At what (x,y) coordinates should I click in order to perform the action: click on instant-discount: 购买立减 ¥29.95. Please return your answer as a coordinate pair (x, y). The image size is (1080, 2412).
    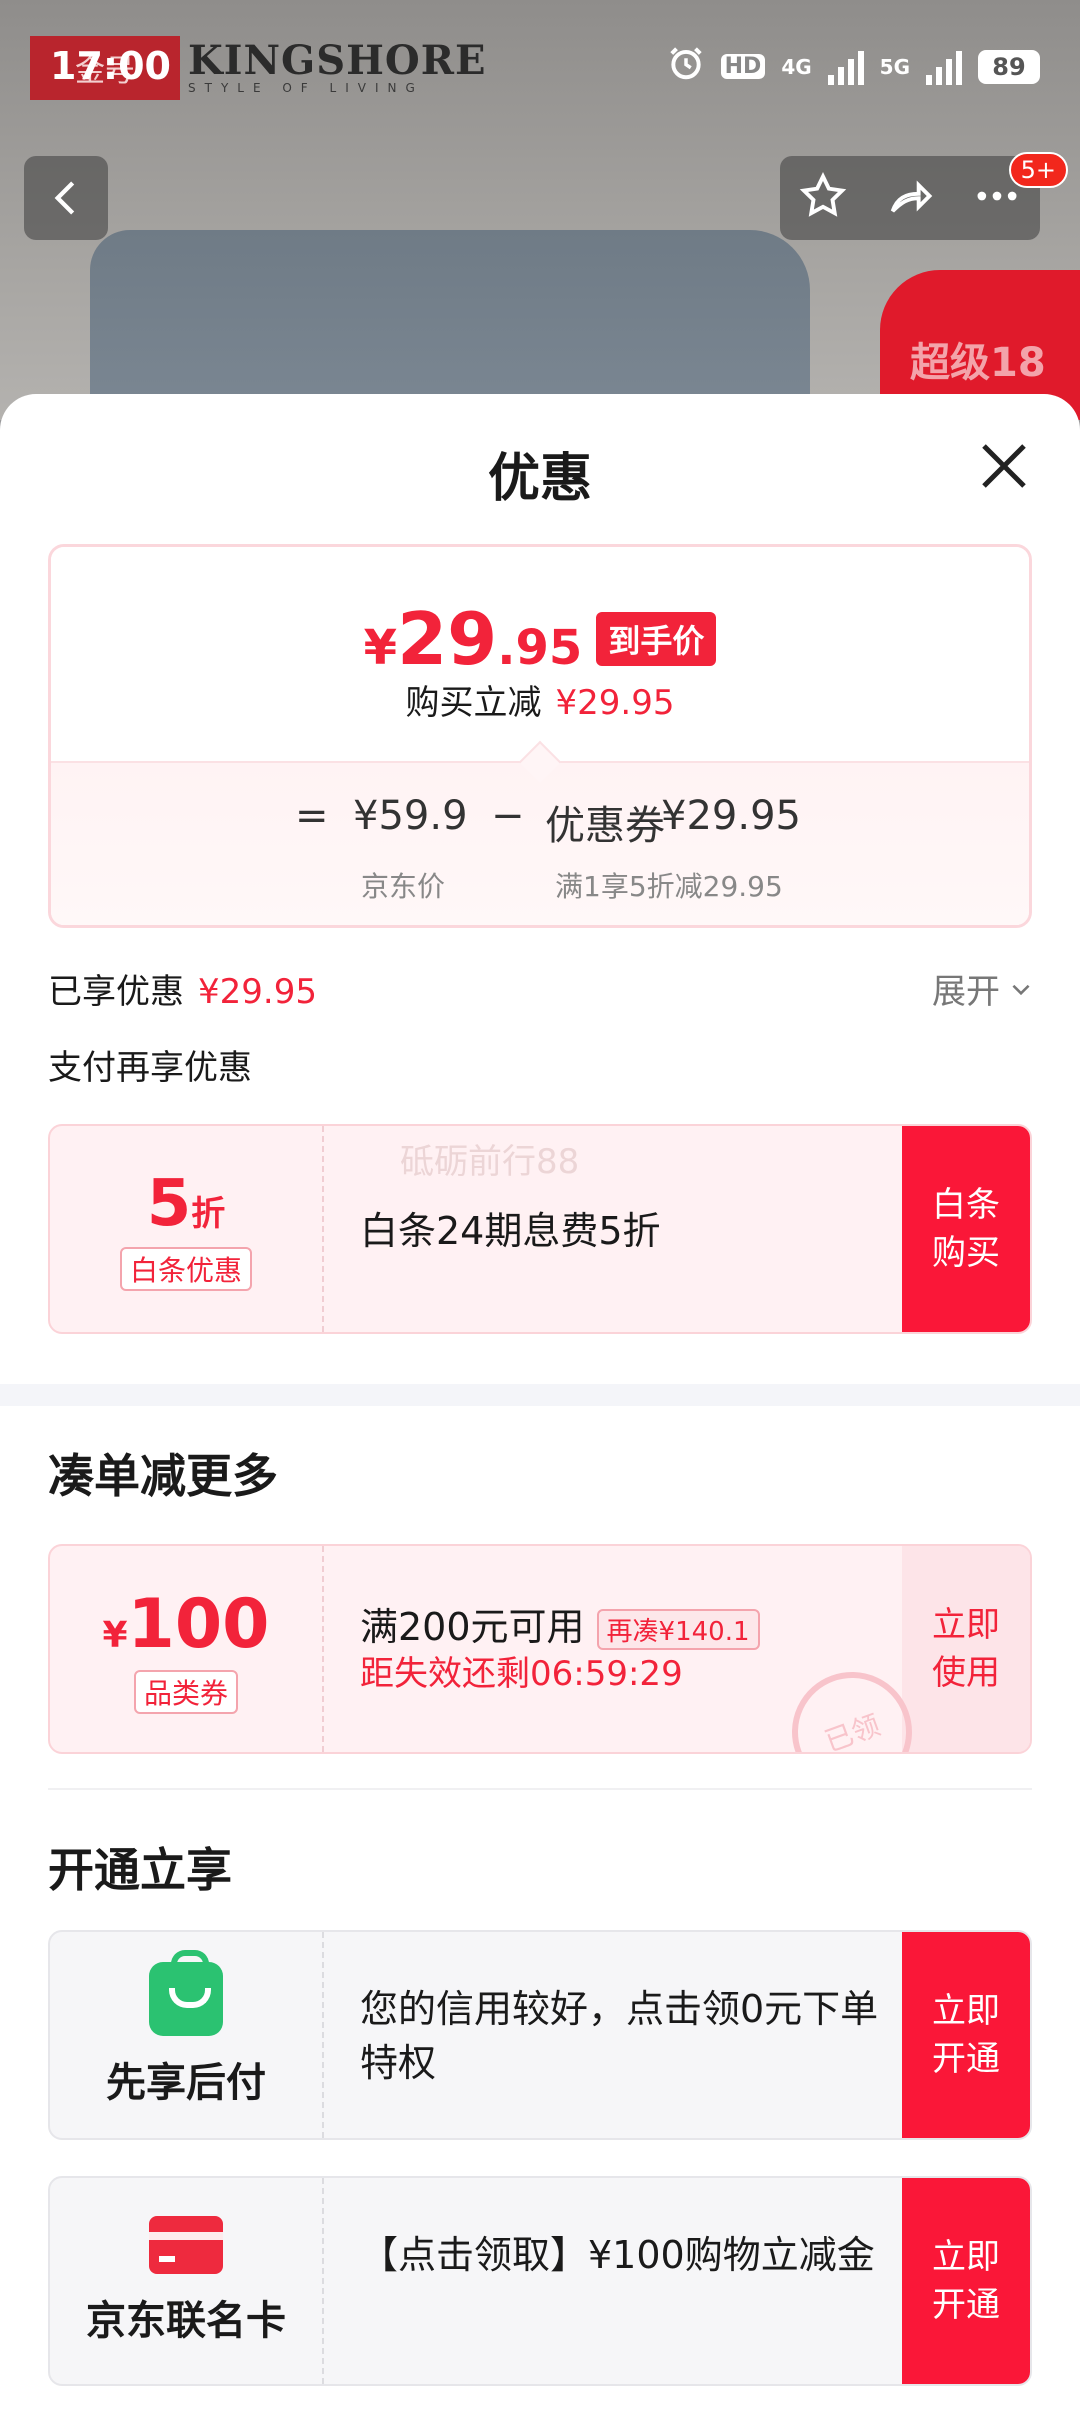
    Looking at the image, I should click on (540, 699).